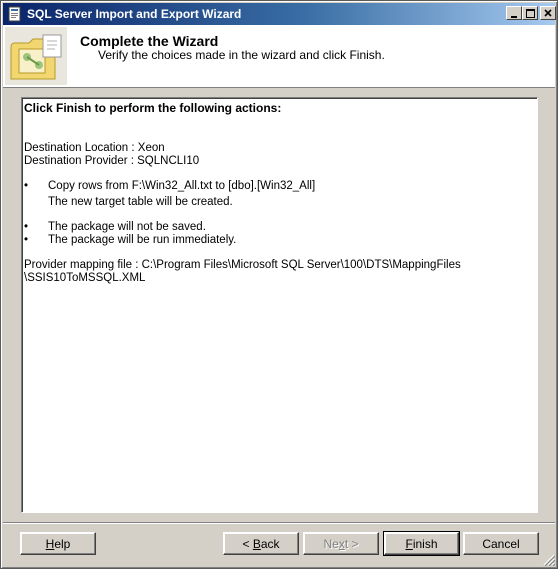 This screenshot has height=569, width=558. I want to click on close-icon, so click(548, 13).